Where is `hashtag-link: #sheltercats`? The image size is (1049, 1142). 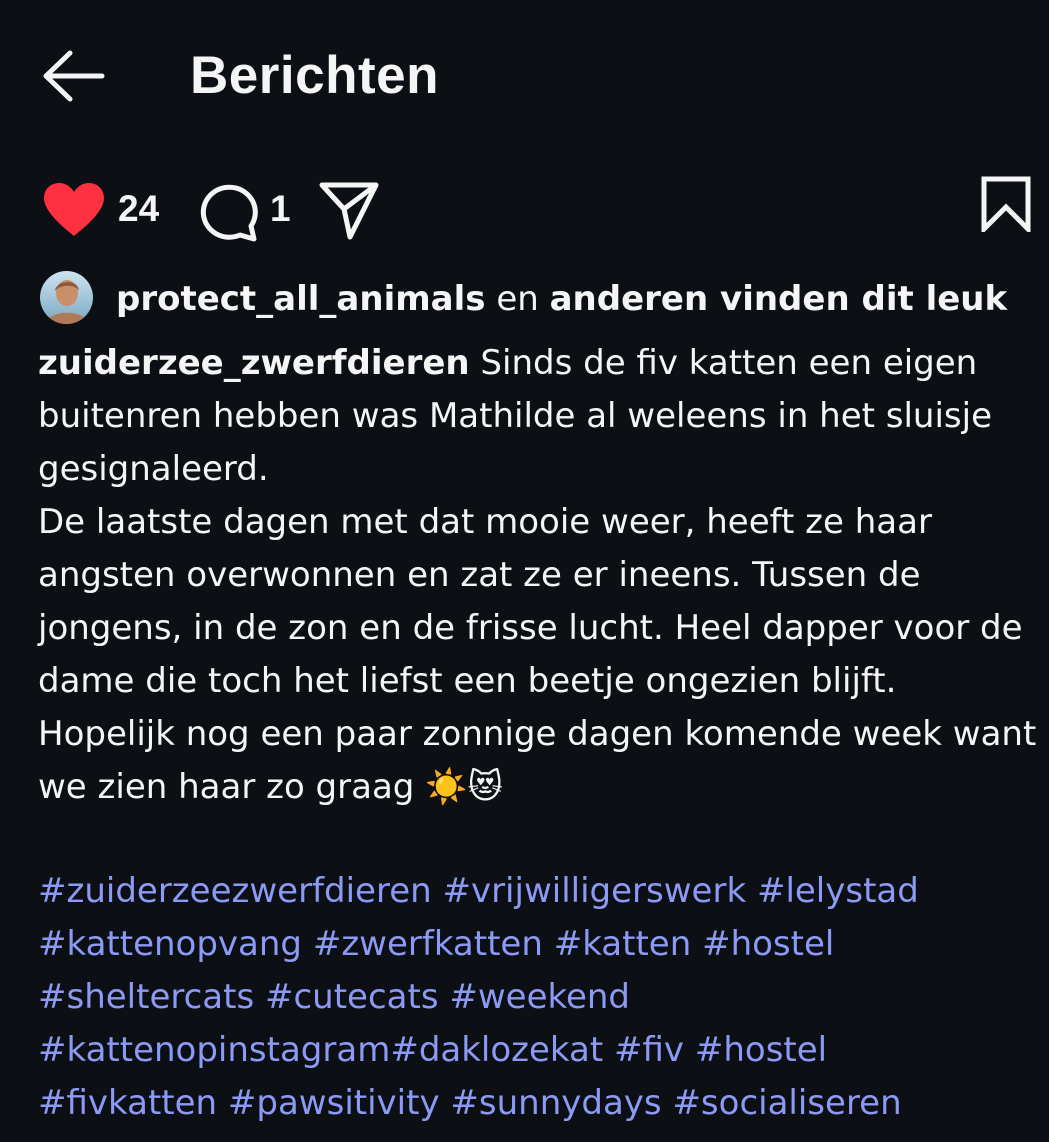
hashtag-link: #sheltercats is located at coordinates (146, 997).